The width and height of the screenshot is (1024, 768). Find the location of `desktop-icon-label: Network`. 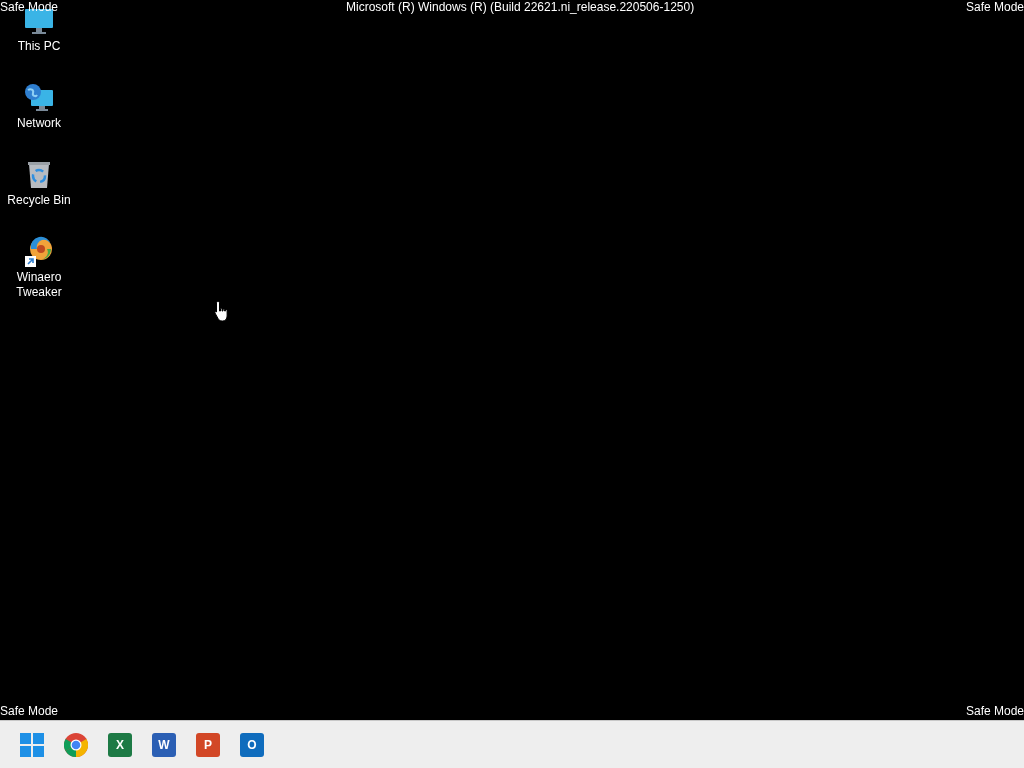

desktop-icon-label: Network is located at coordinates (39, 131).